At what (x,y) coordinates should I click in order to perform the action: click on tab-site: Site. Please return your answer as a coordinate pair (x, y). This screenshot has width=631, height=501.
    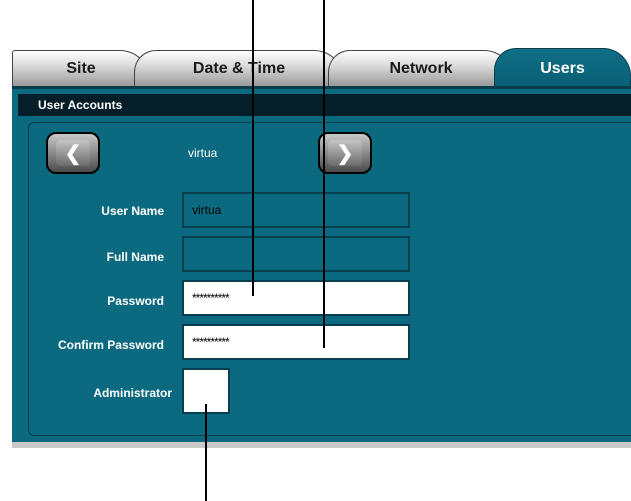
    Looking at the image, I should click on (81, 68).